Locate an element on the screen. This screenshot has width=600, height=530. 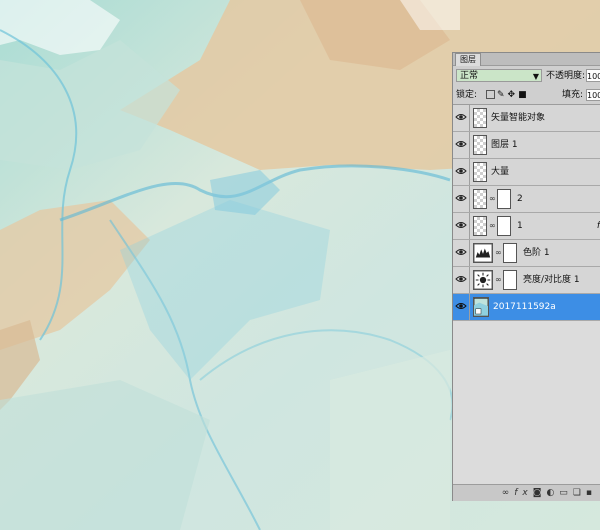
layer-name: 图层 1 is located at coordinates (504, 145).